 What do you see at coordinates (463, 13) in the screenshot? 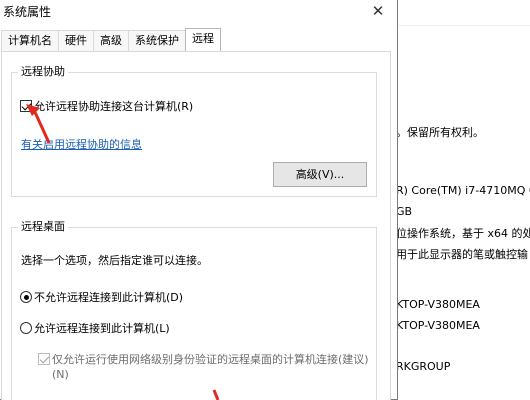
I see `background-window-topbar` at bounding box center [463, 13].